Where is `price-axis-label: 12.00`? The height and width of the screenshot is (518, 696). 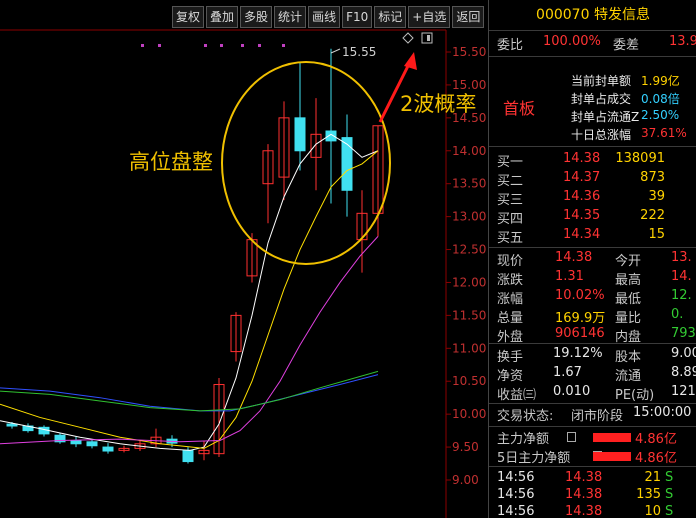 price-axis-label: 12.00 is located at coordinates (469, 282).